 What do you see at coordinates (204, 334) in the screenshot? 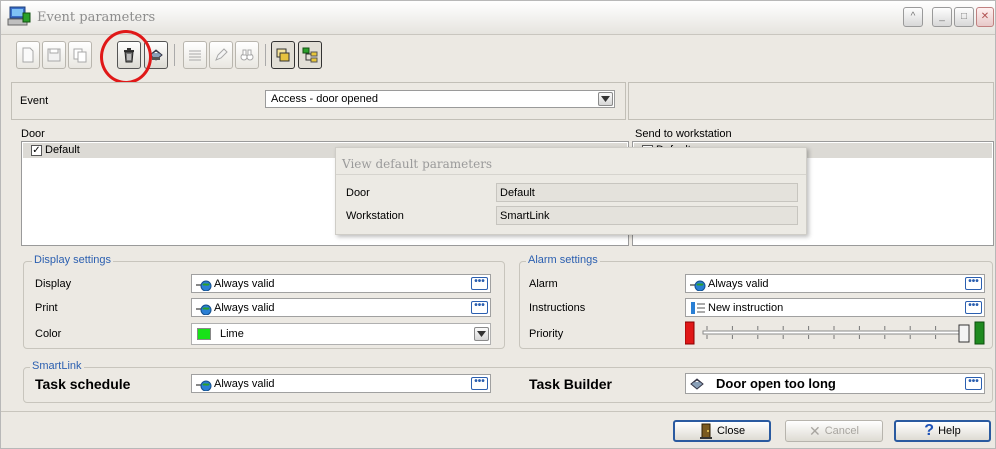
I see `color-swatch` at bounding box center [204, 334].